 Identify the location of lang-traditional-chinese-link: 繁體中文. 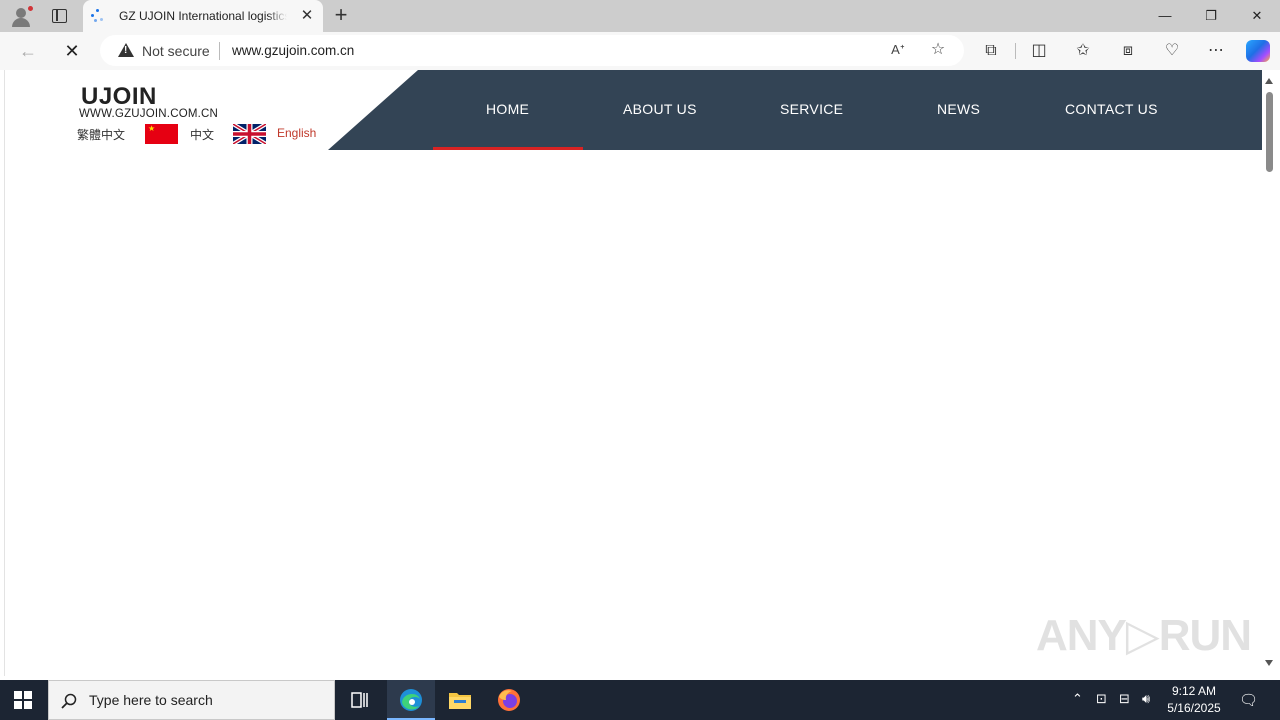
(101, 134).